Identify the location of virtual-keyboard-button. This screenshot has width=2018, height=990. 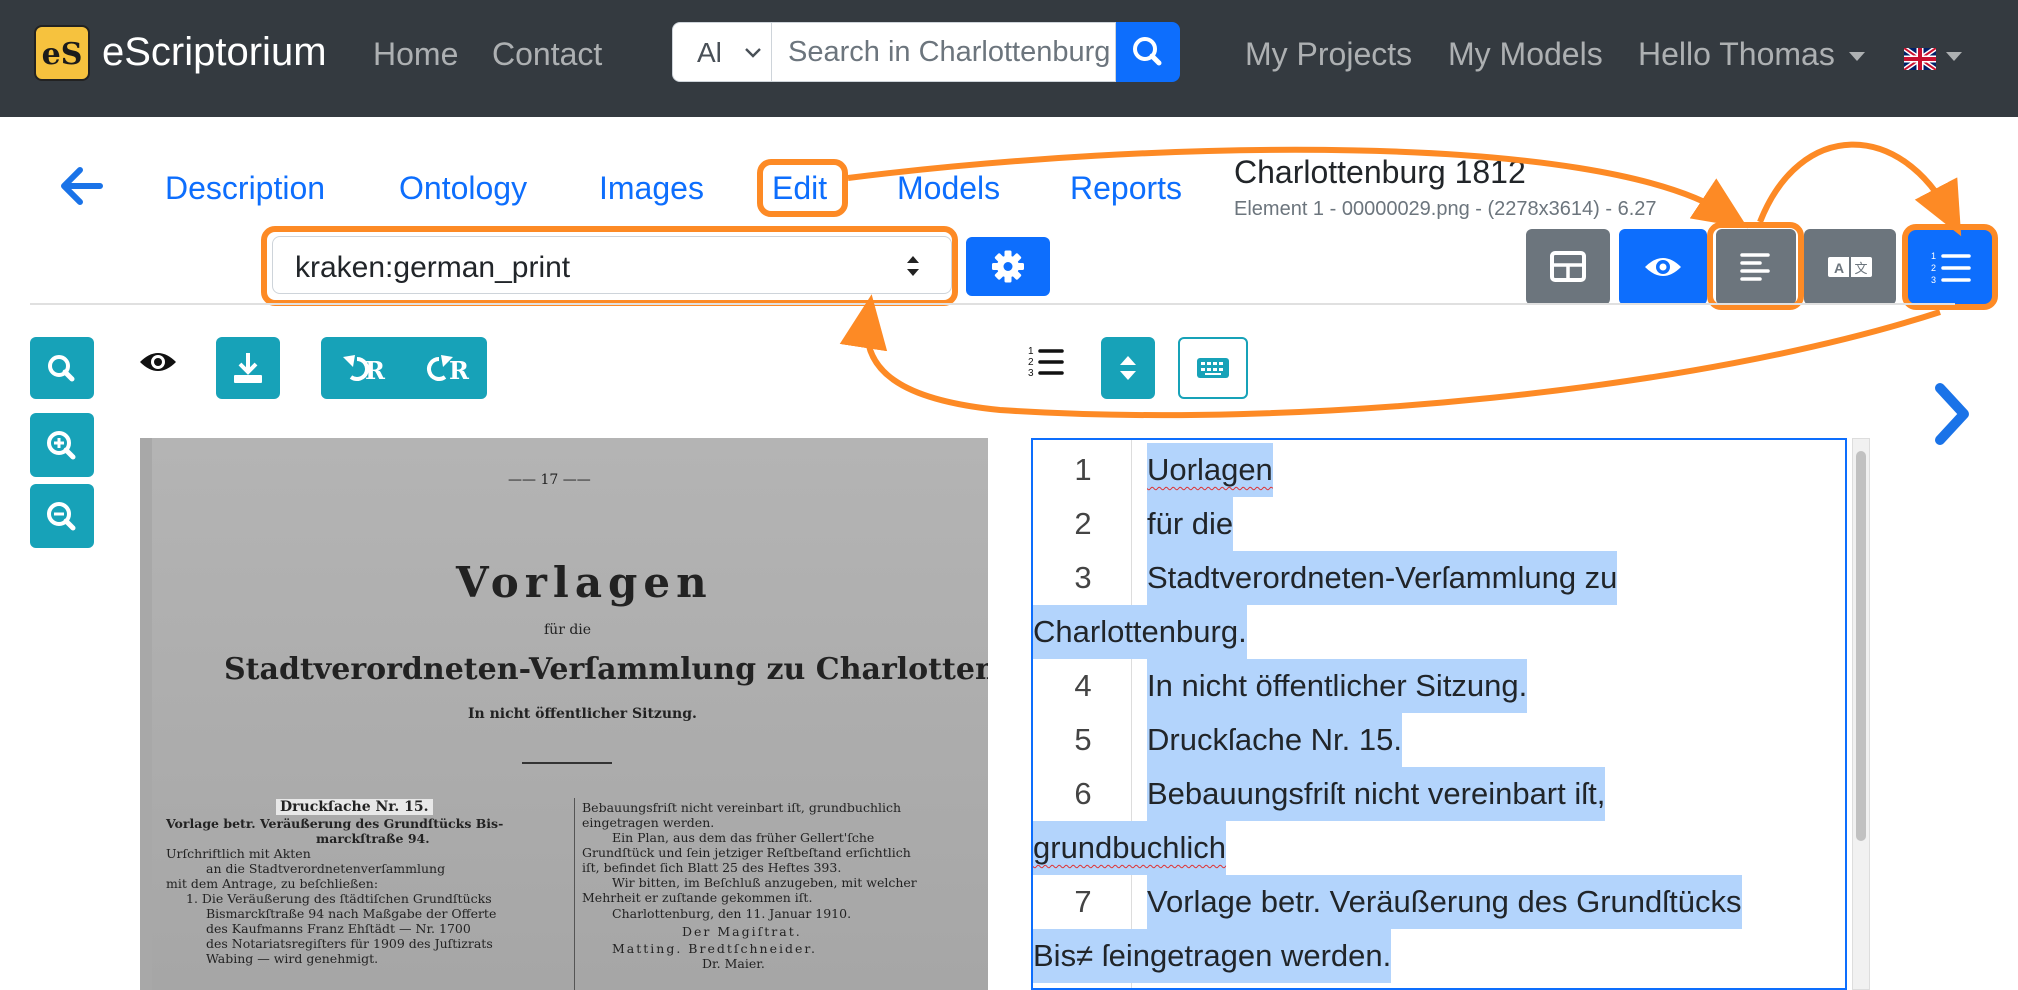
(1213, 368).